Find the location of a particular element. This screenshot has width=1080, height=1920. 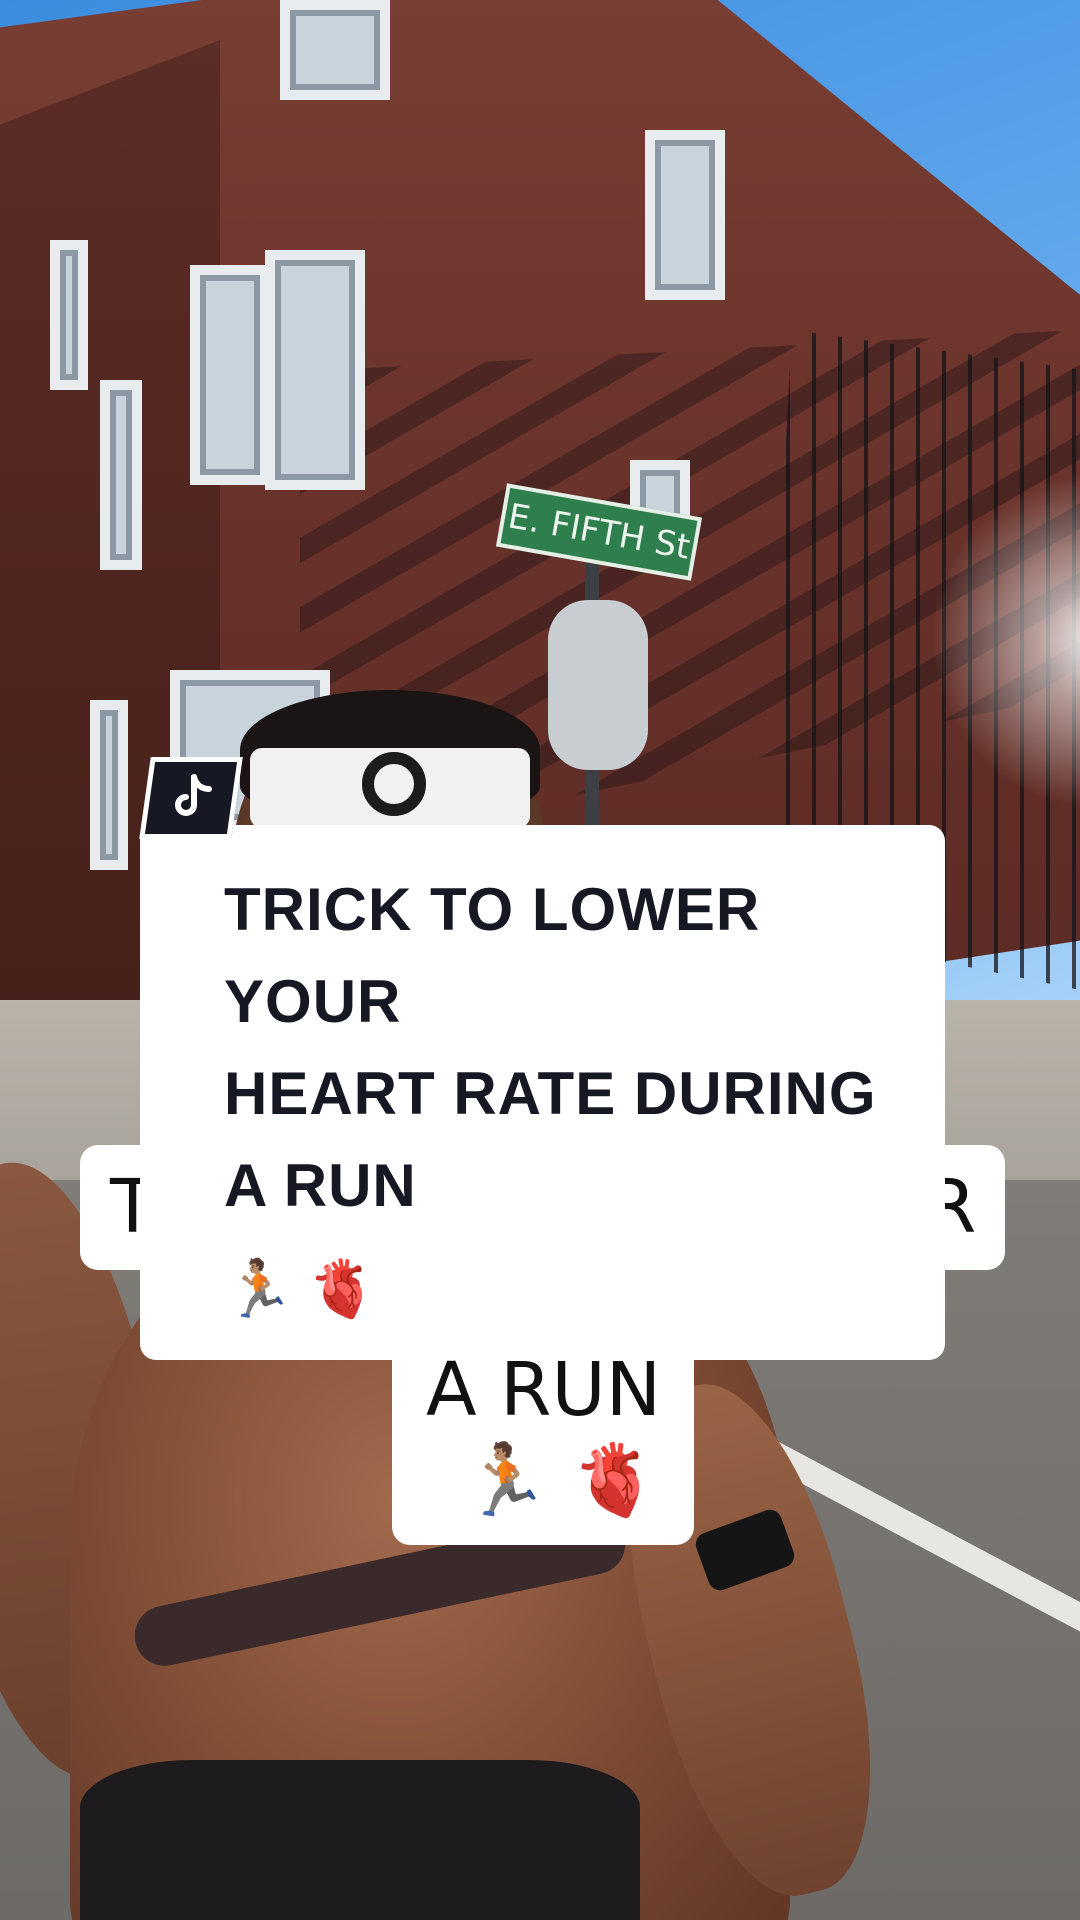

caption-emoji-row: 🏃🏽 🫀 is located at coordinates (300, 1290).